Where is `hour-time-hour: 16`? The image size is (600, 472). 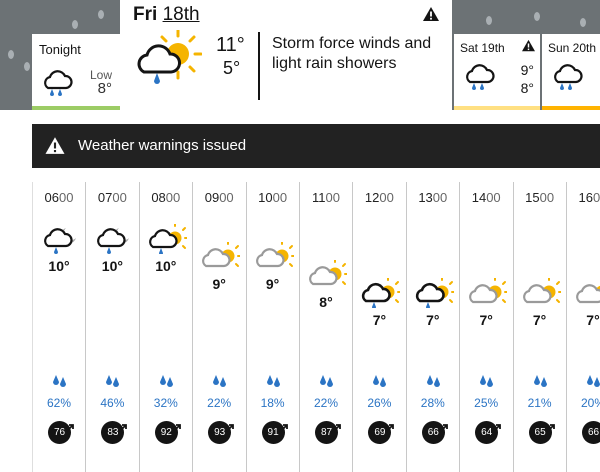 hour-time-hour: 16 is located at coordinates (585, 197).